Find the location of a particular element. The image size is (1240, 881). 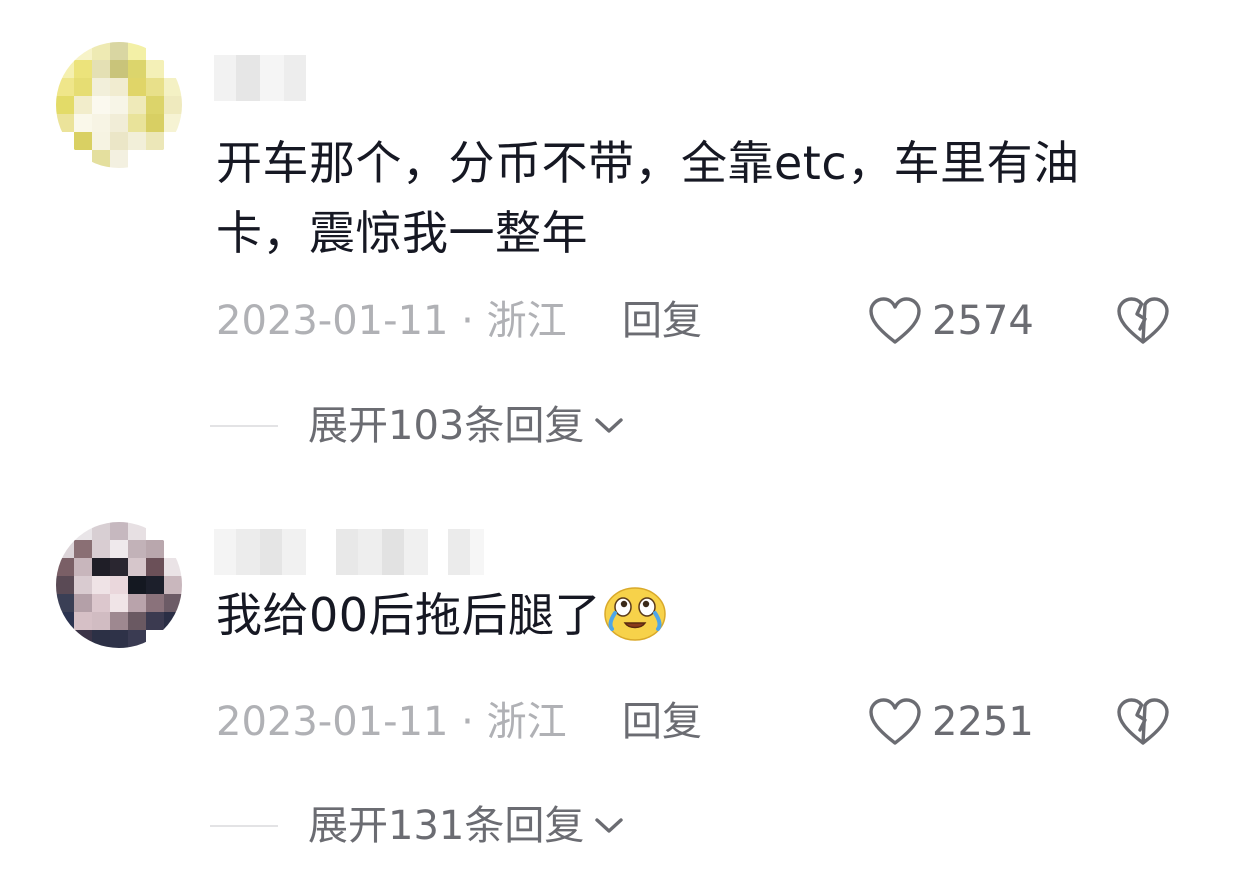

expand-replies-label: 展开103条回复 is located at coordinates (446, 426).